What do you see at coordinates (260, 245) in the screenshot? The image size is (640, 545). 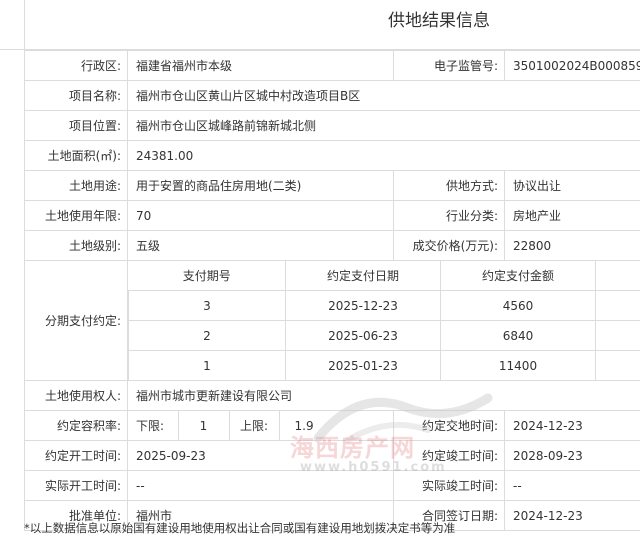 I see `grade-value: 五级` at bounding box center [260, 245].